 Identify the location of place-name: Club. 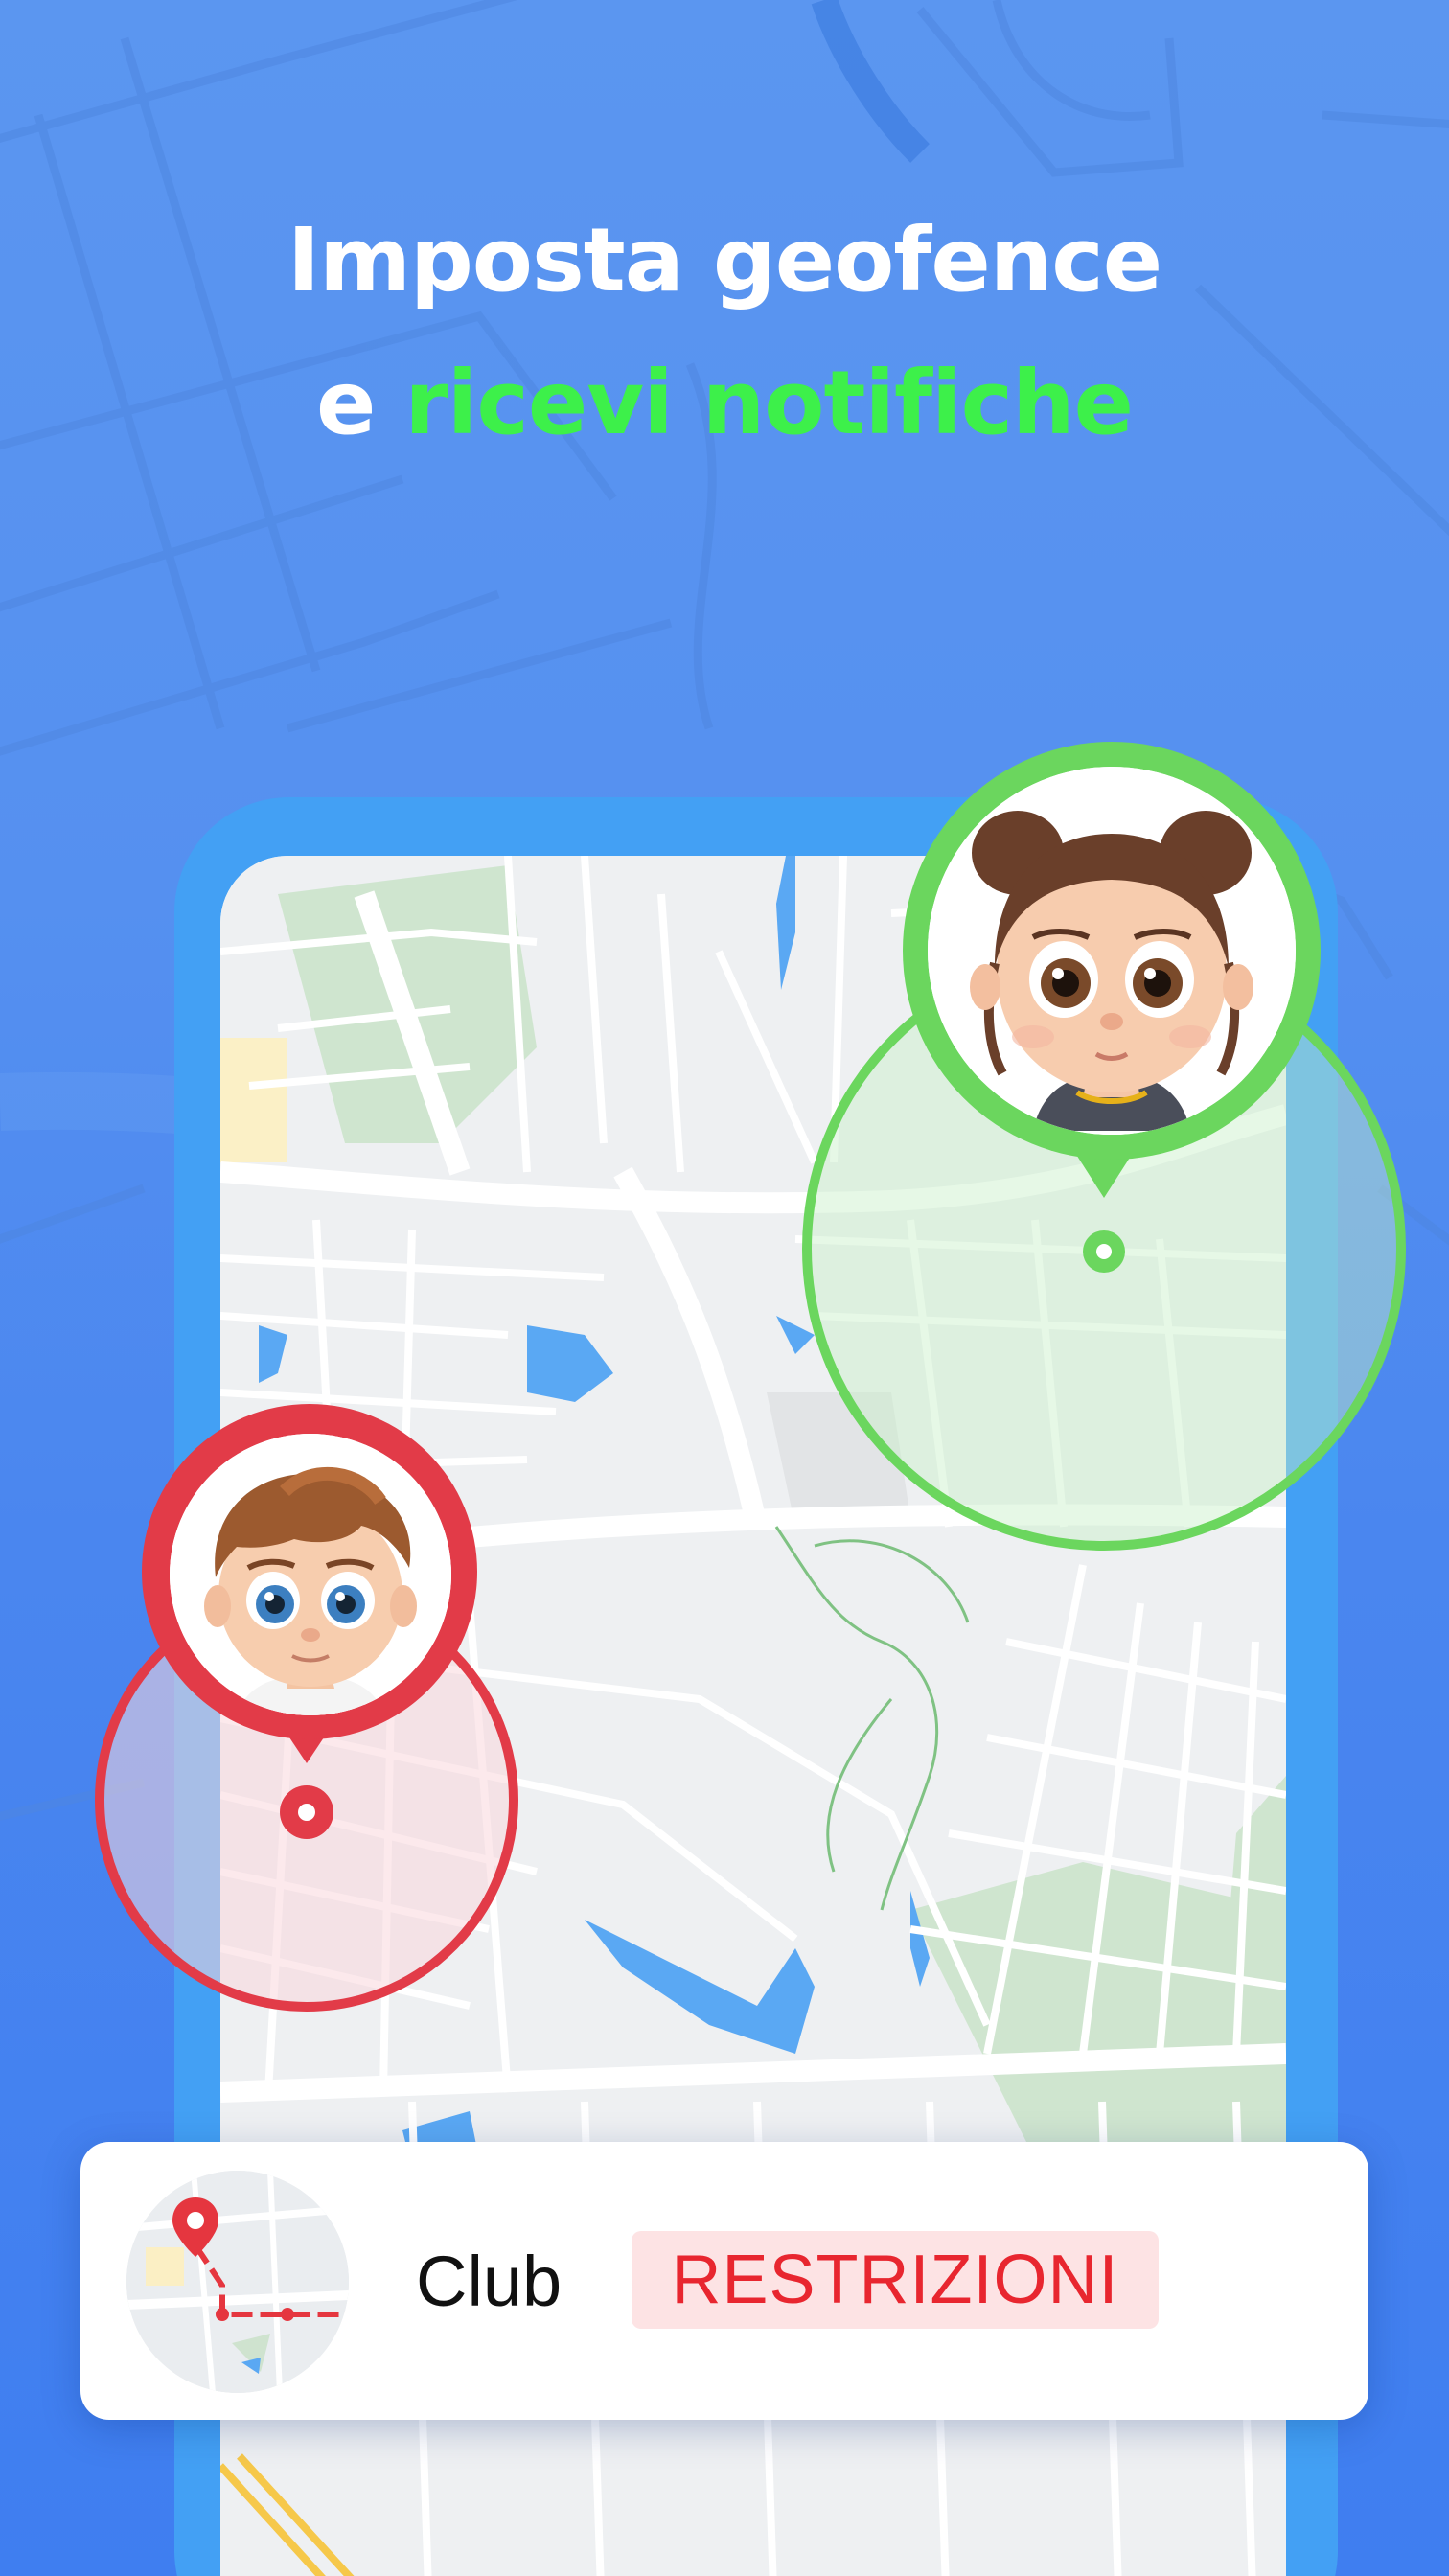
(490, 2281).